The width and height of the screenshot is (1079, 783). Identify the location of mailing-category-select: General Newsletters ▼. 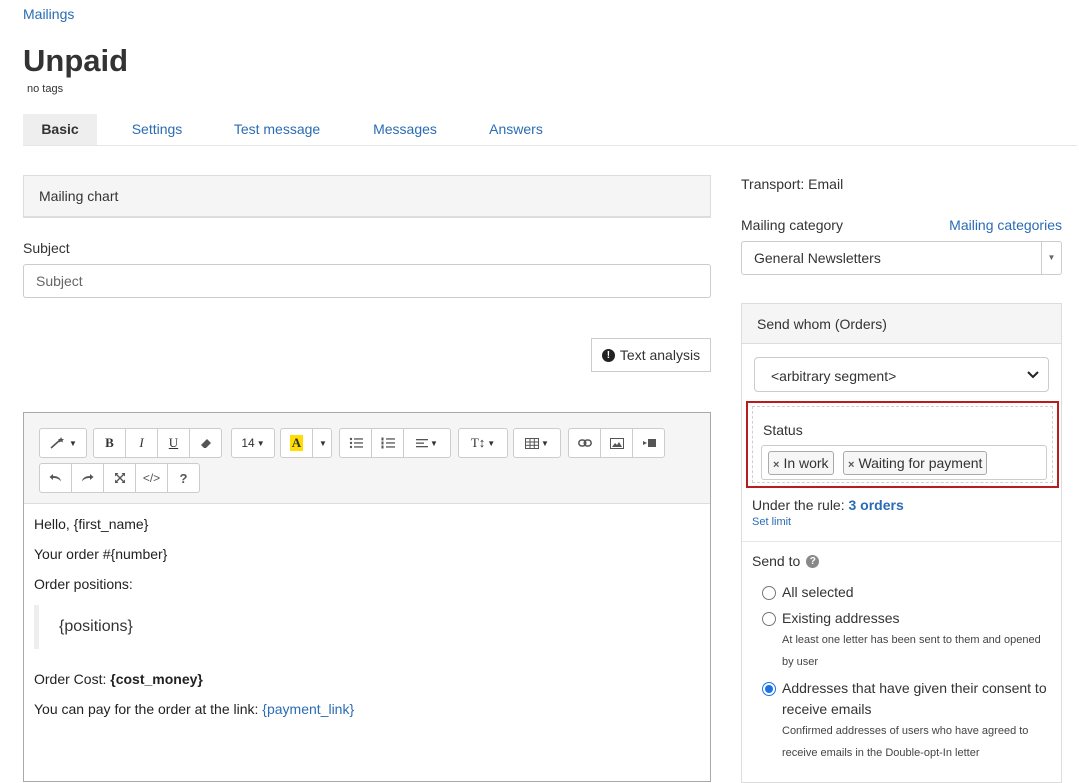
(901, 258).